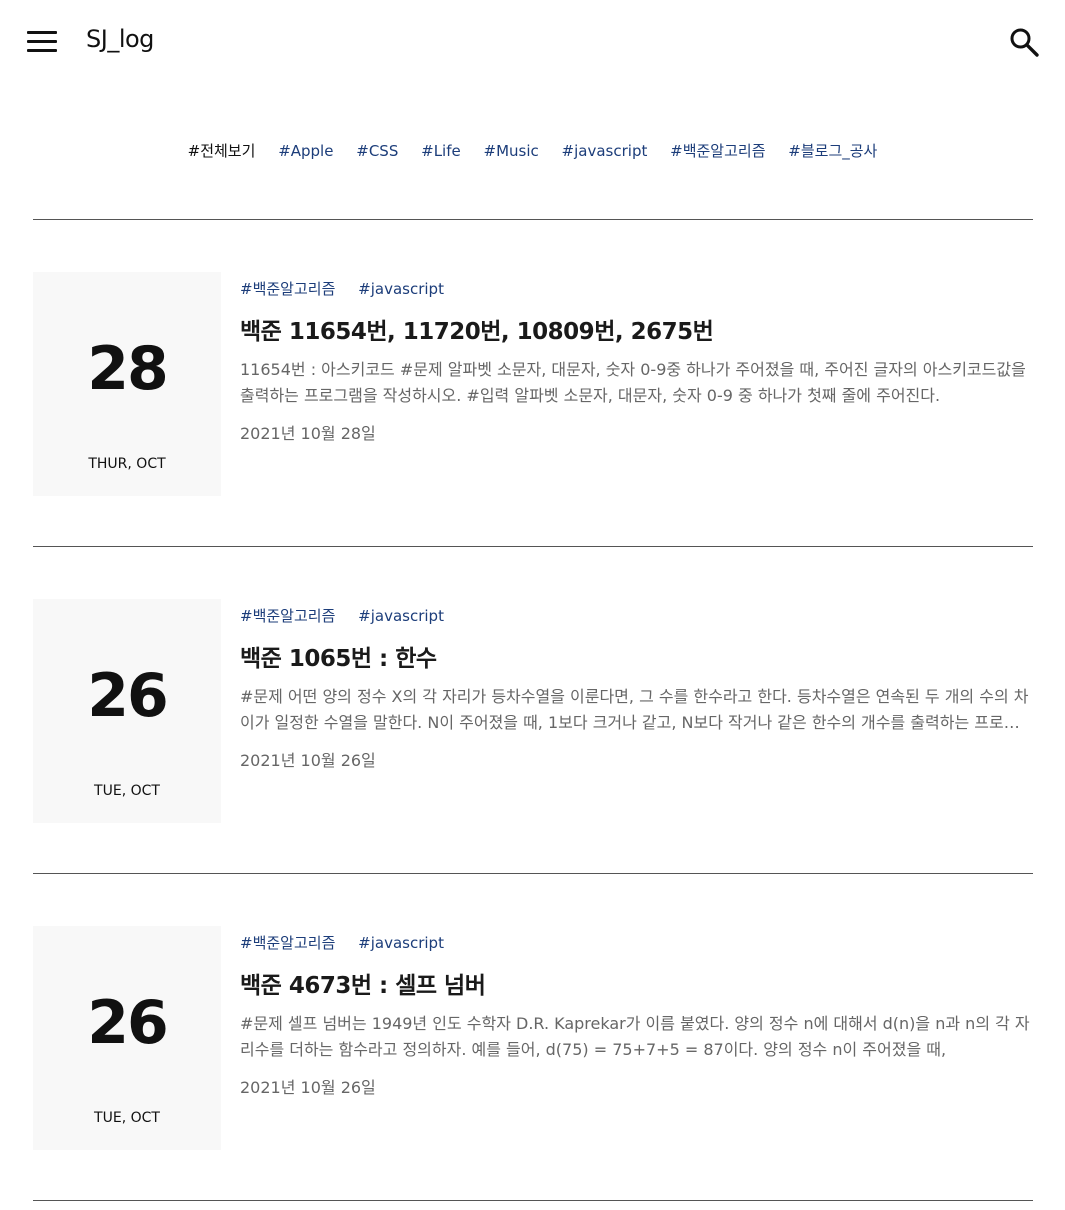  What do you see at coordinates (636, 983) in the screenshot?
I see `post-title: 백준 4673번 : 셀프 넘버` at bounding box center [636, 983].